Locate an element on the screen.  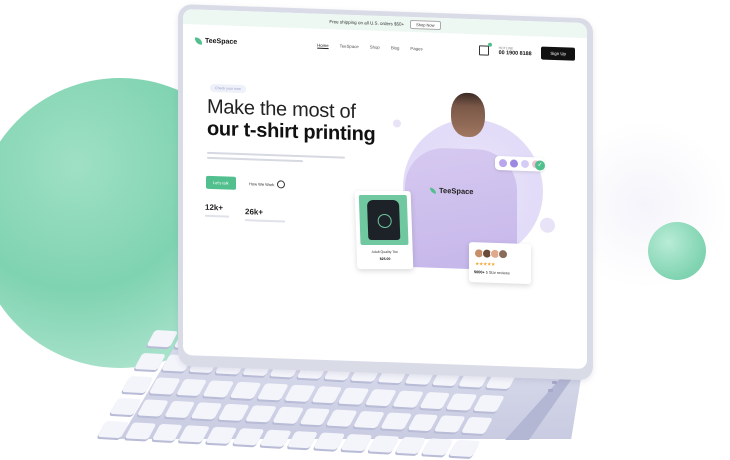
avatar-group is located at coordinates (491, 254).